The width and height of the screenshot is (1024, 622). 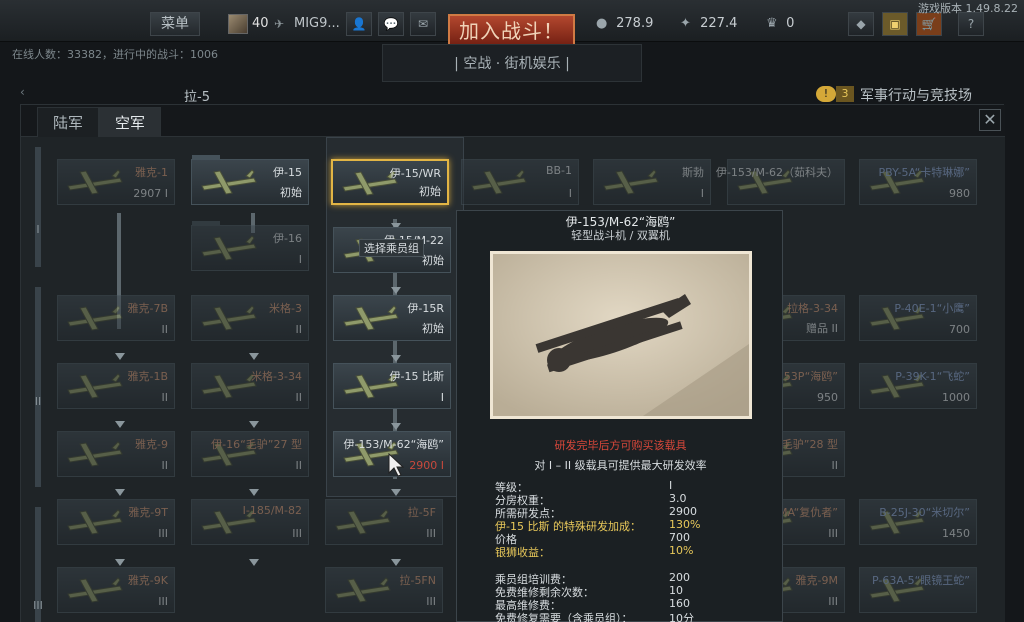 What do you see at coordinates (415, 173) in the screenshot?
I see `vehicle-name: 伊-15/WR` at bounding box center [415, 173].